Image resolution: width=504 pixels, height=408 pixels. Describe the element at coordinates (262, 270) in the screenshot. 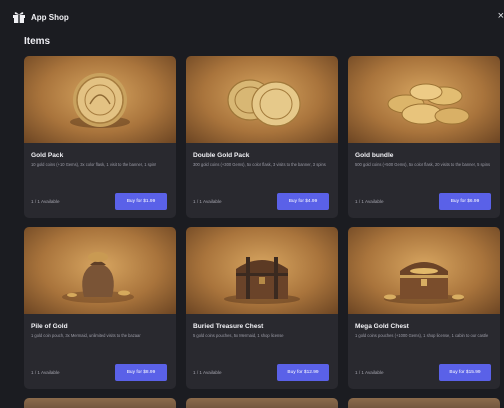

I see `treasure-chest-image` at that location.